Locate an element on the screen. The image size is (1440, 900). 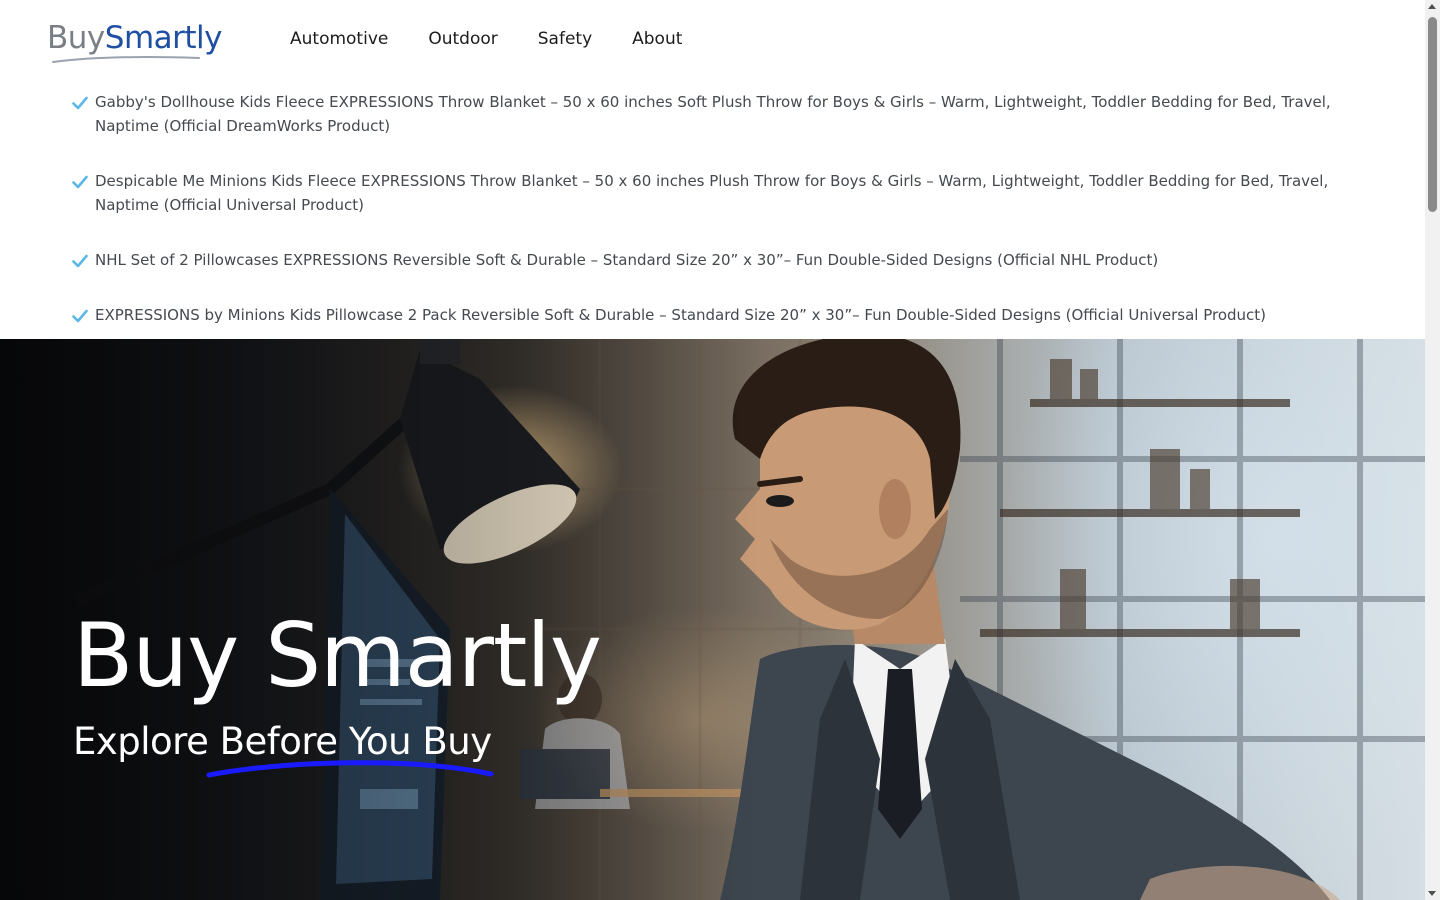
scroll-up-arrow-icon is located at coordinates (1432, 6).